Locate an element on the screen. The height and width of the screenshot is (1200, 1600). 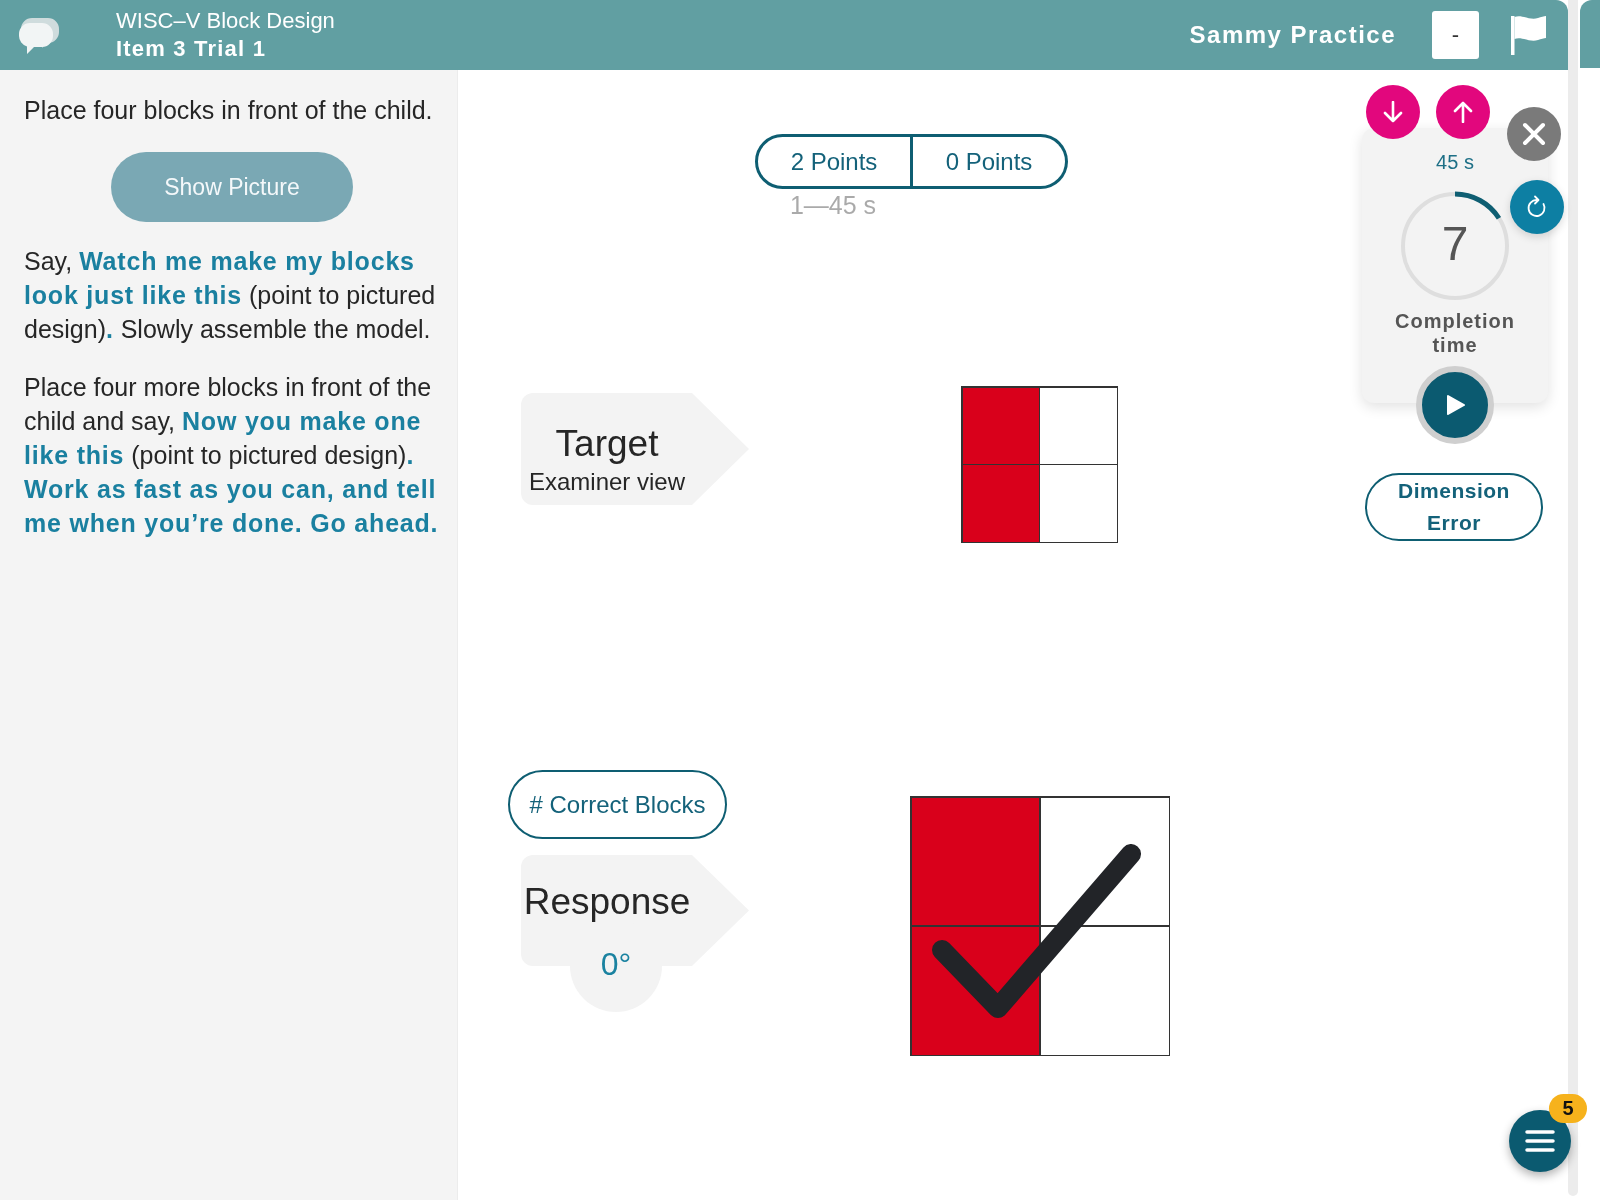
arrow-up-icon is located at coordinates (1463, 112).